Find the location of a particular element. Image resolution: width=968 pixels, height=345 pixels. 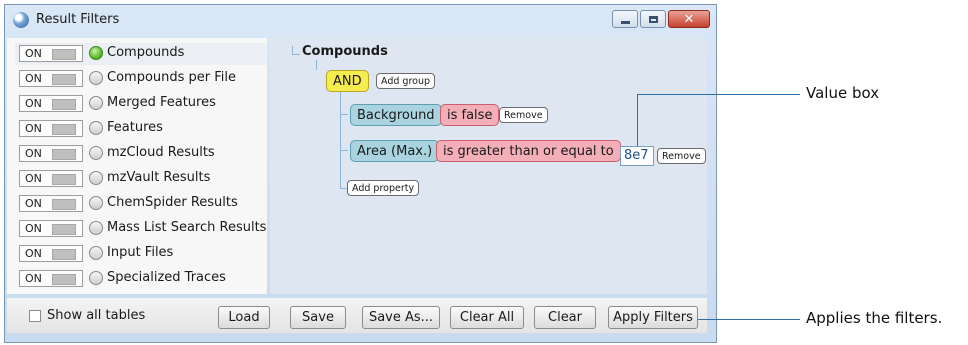

table-label: mzCloud Results is located at coordinates (161, 152).